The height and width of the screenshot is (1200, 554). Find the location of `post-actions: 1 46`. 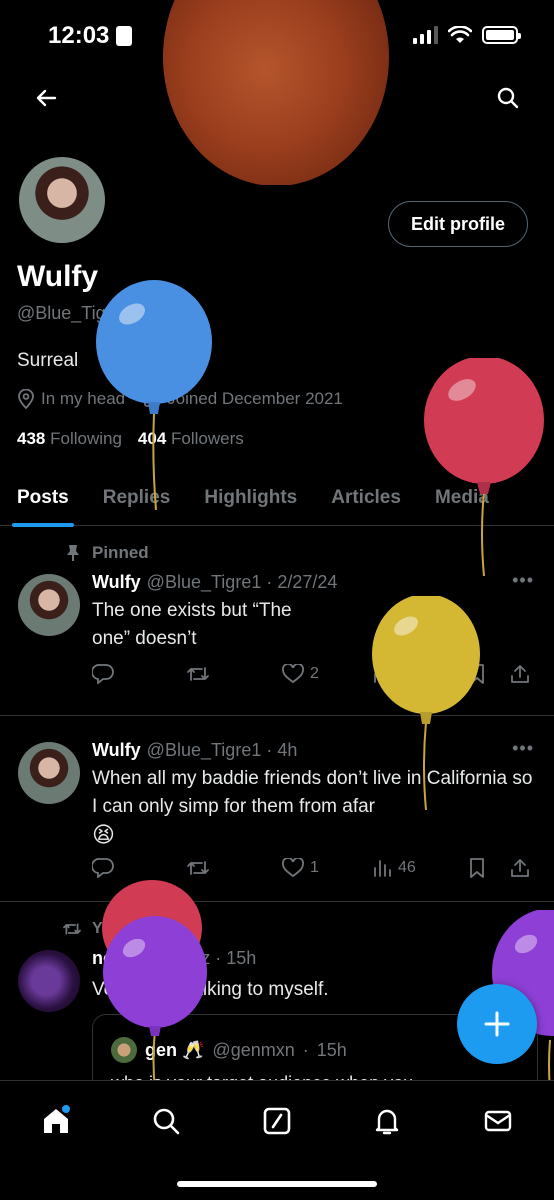

post-actions: 1 46 is located at coordinates (313, 868).